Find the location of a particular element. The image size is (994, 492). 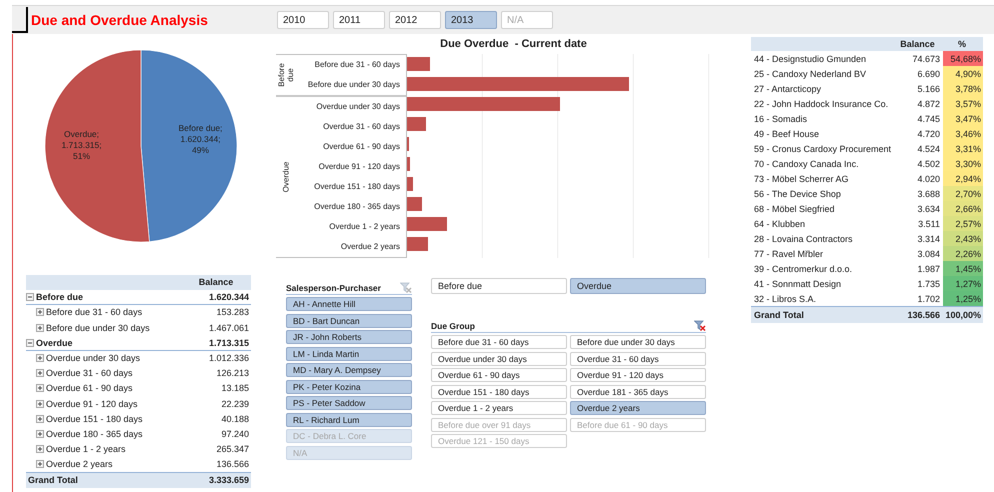

table-cell-text: 77 - Ravel Mřbler is located at coordinates (788, 253).